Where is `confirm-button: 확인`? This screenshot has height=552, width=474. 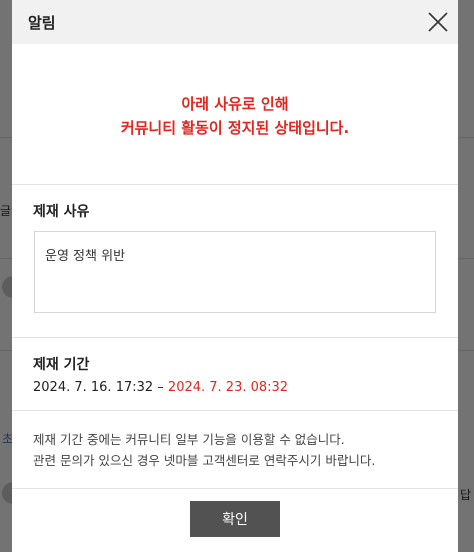 confirm-button: 확인 is located at coordinates (235, 519).